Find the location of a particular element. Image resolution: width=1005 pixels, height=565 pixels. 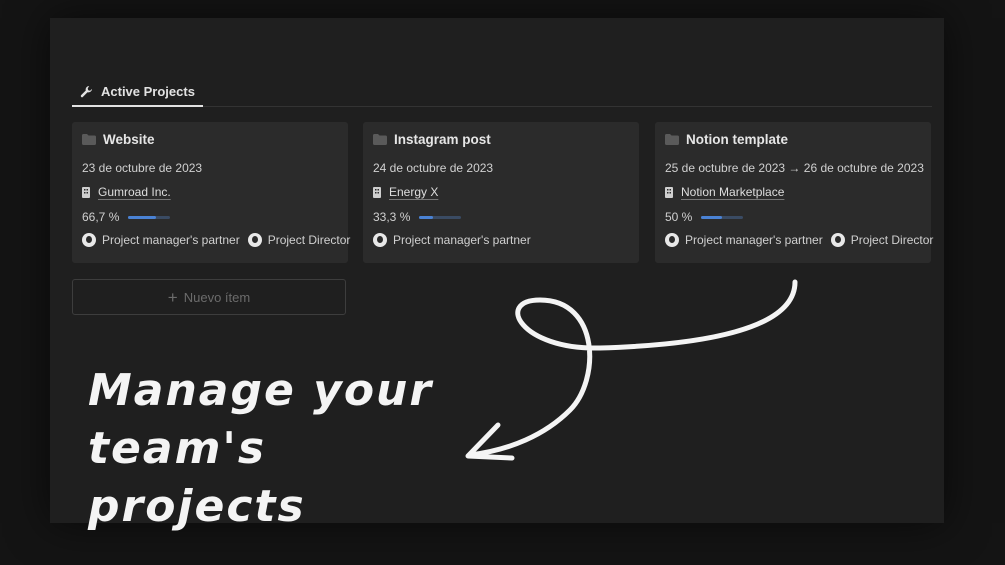

tab-active-projects: Active Projects is located at coordinates (137, 92).